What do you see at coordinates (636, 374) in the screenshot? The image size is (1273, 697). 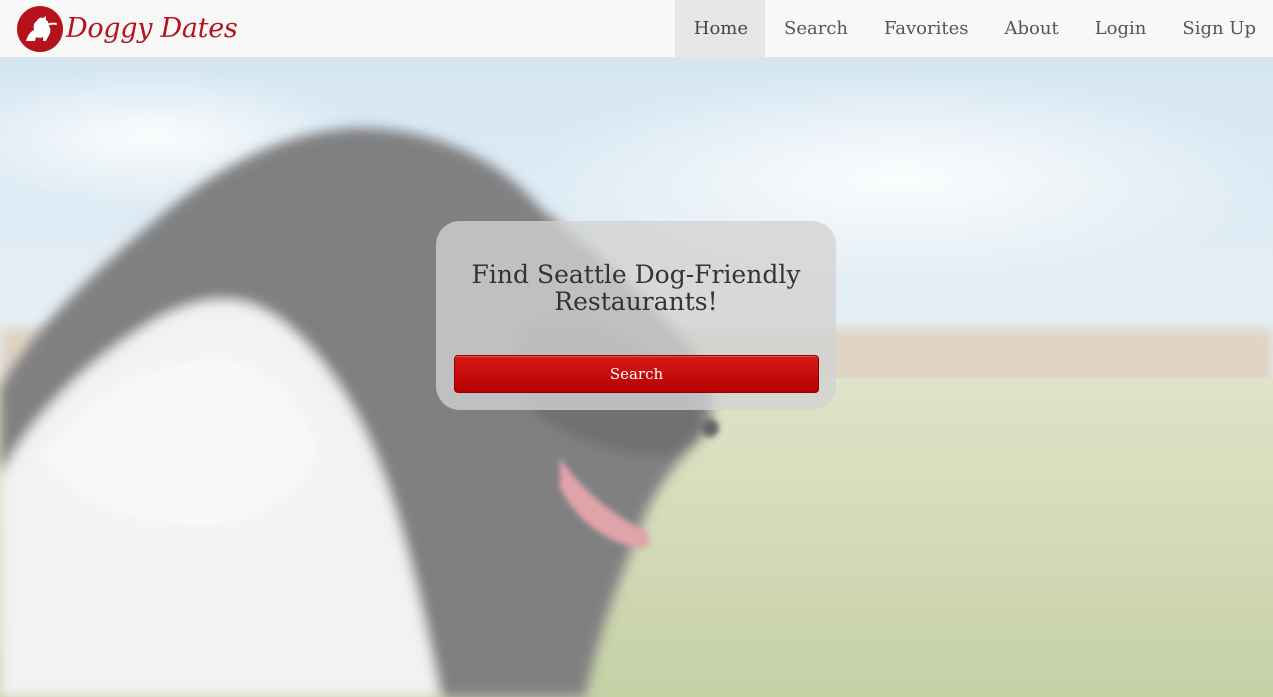 I see `search-button: Search` at bounding box center [636, 374].